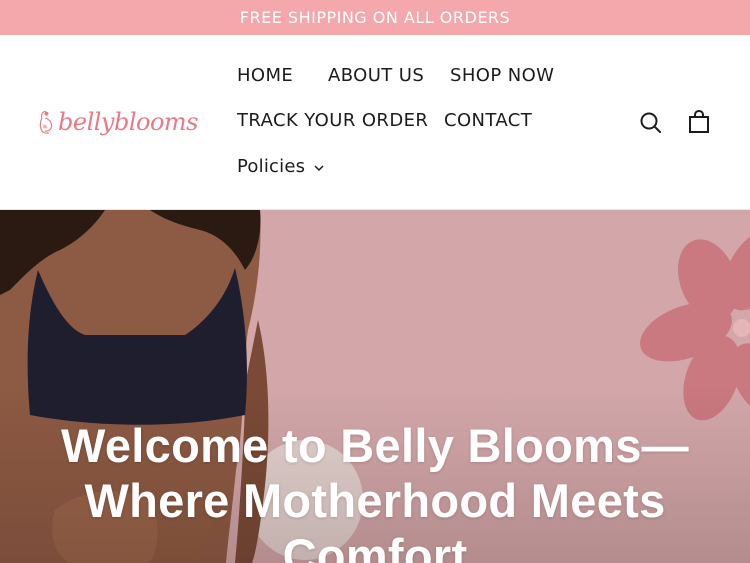  I want to click on nav-policies-dropdown: Policies, so click(281, 166).